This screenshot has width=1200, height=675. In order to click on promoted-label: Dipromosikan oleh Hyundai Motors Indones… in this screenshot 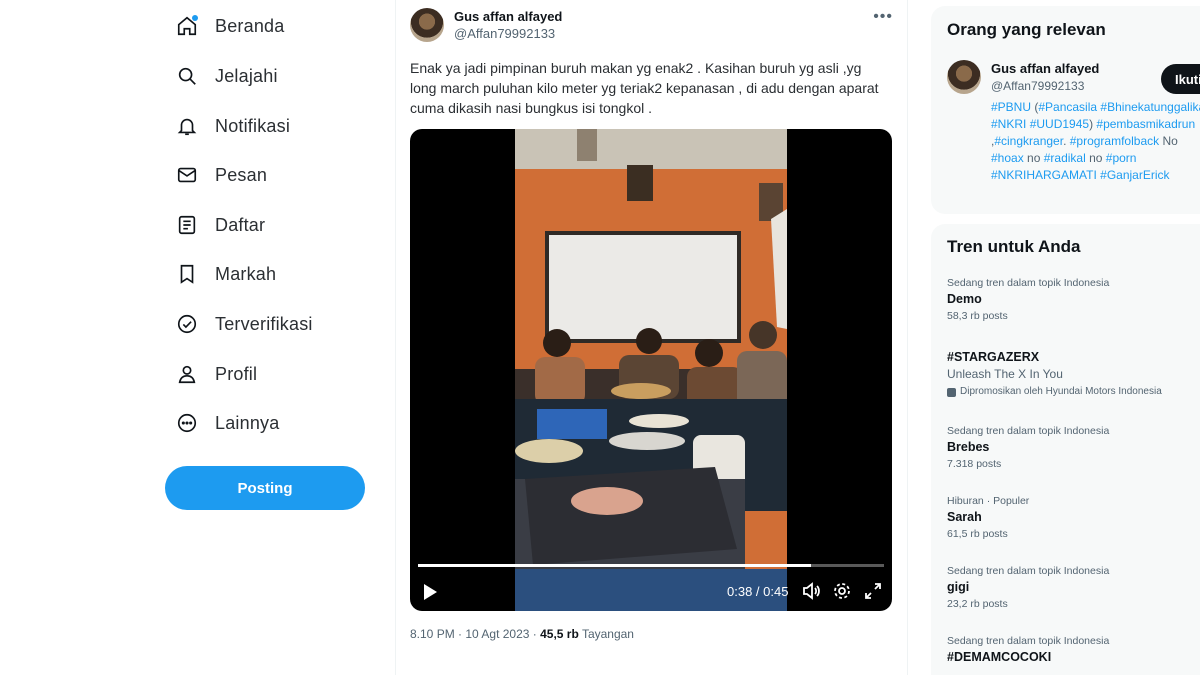, I will do `click(1073, 392)`.